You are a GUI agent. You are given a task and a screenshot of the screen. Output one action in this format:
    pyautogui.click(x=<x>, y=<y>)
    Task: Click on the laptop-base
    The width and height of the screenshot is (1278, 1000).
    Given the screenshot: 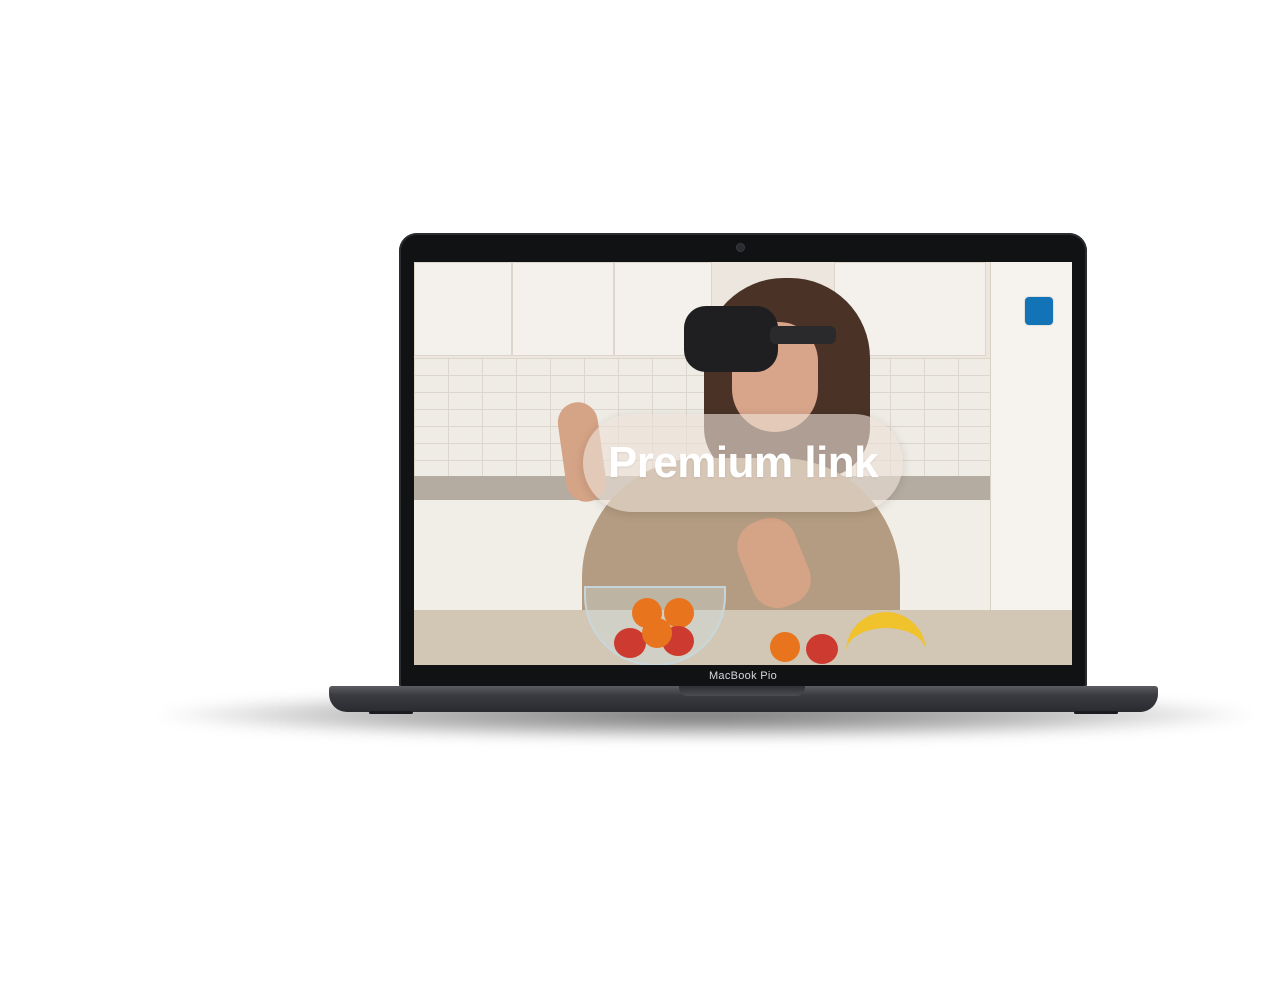 What is the action you would take?
    pyautogui.click(x=743, y=700)
    